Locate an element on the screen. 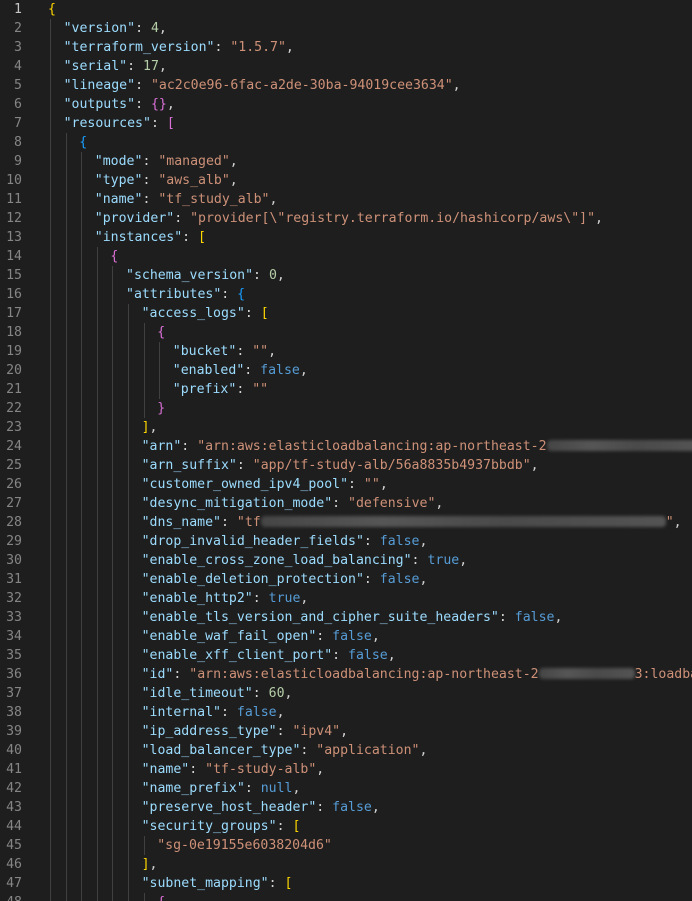 This screenshot has height=901, width=692. token-string: "app/tf-study-alb/56a8835b4937bbdb" is located at coordinates (391, 465).